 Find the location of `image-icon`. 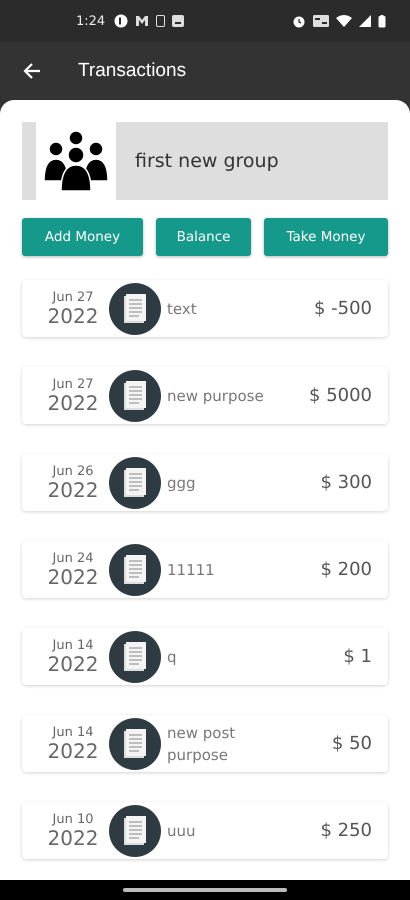

image-icon is located at coordinates (178, 21).